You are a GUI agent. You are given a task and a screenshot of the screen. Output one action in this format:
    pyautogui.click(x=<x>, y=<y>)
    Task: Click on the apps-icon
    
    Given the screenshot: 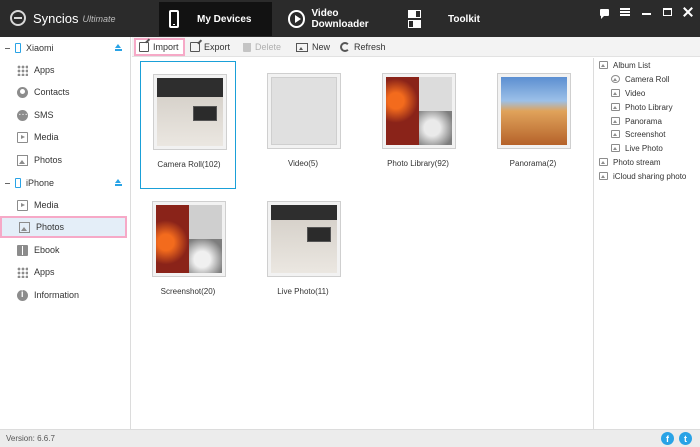 What is the action you would take?
    pyautogui.click(x=22, y=70)
    